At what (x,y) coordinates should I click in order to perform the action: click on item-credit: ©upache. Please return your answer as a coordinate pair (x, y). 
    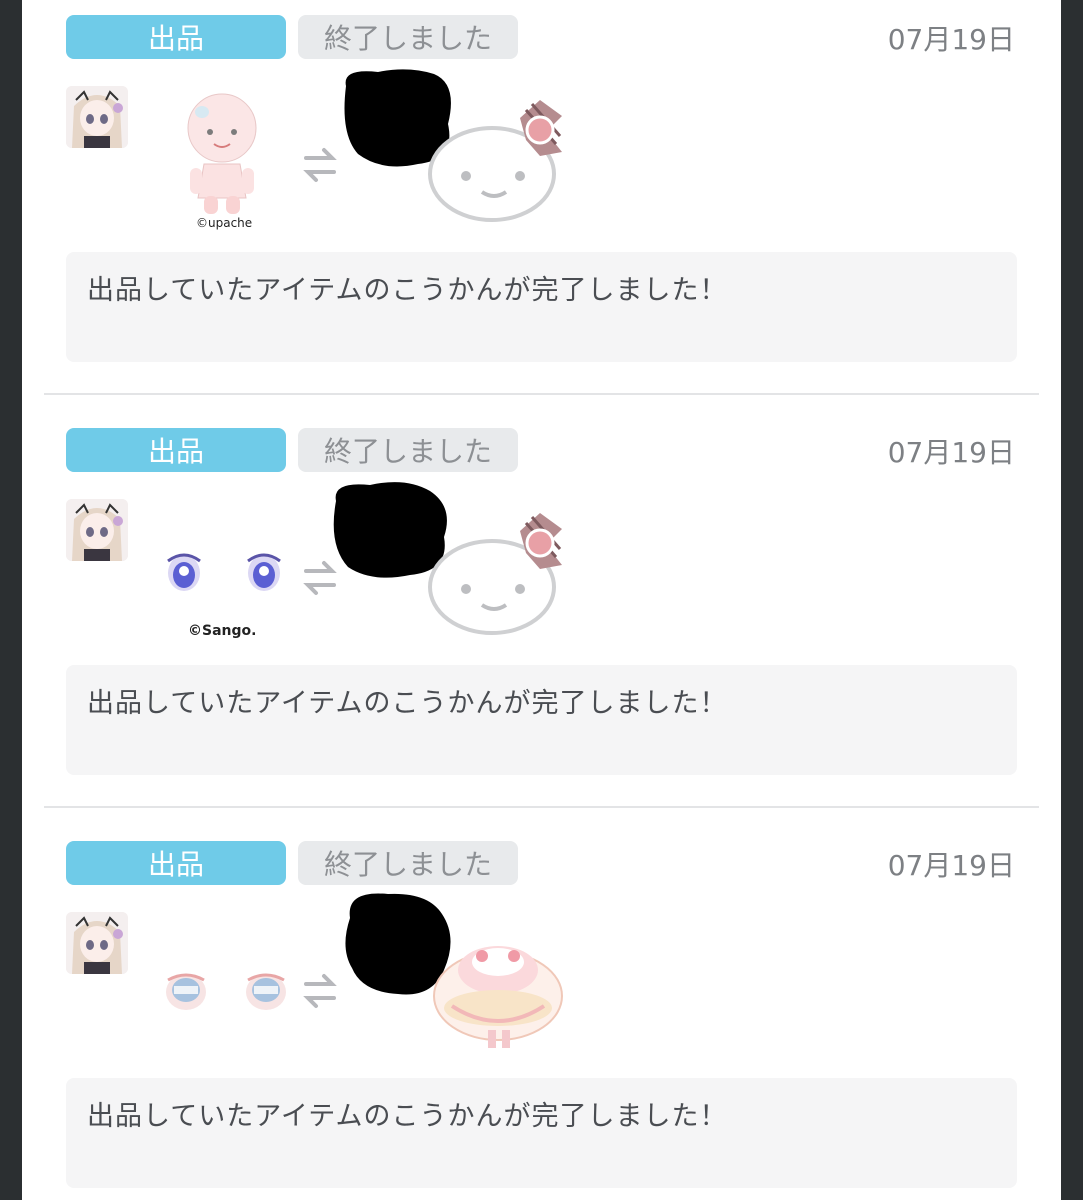
    Looking at the image, I should click on (224, 223).